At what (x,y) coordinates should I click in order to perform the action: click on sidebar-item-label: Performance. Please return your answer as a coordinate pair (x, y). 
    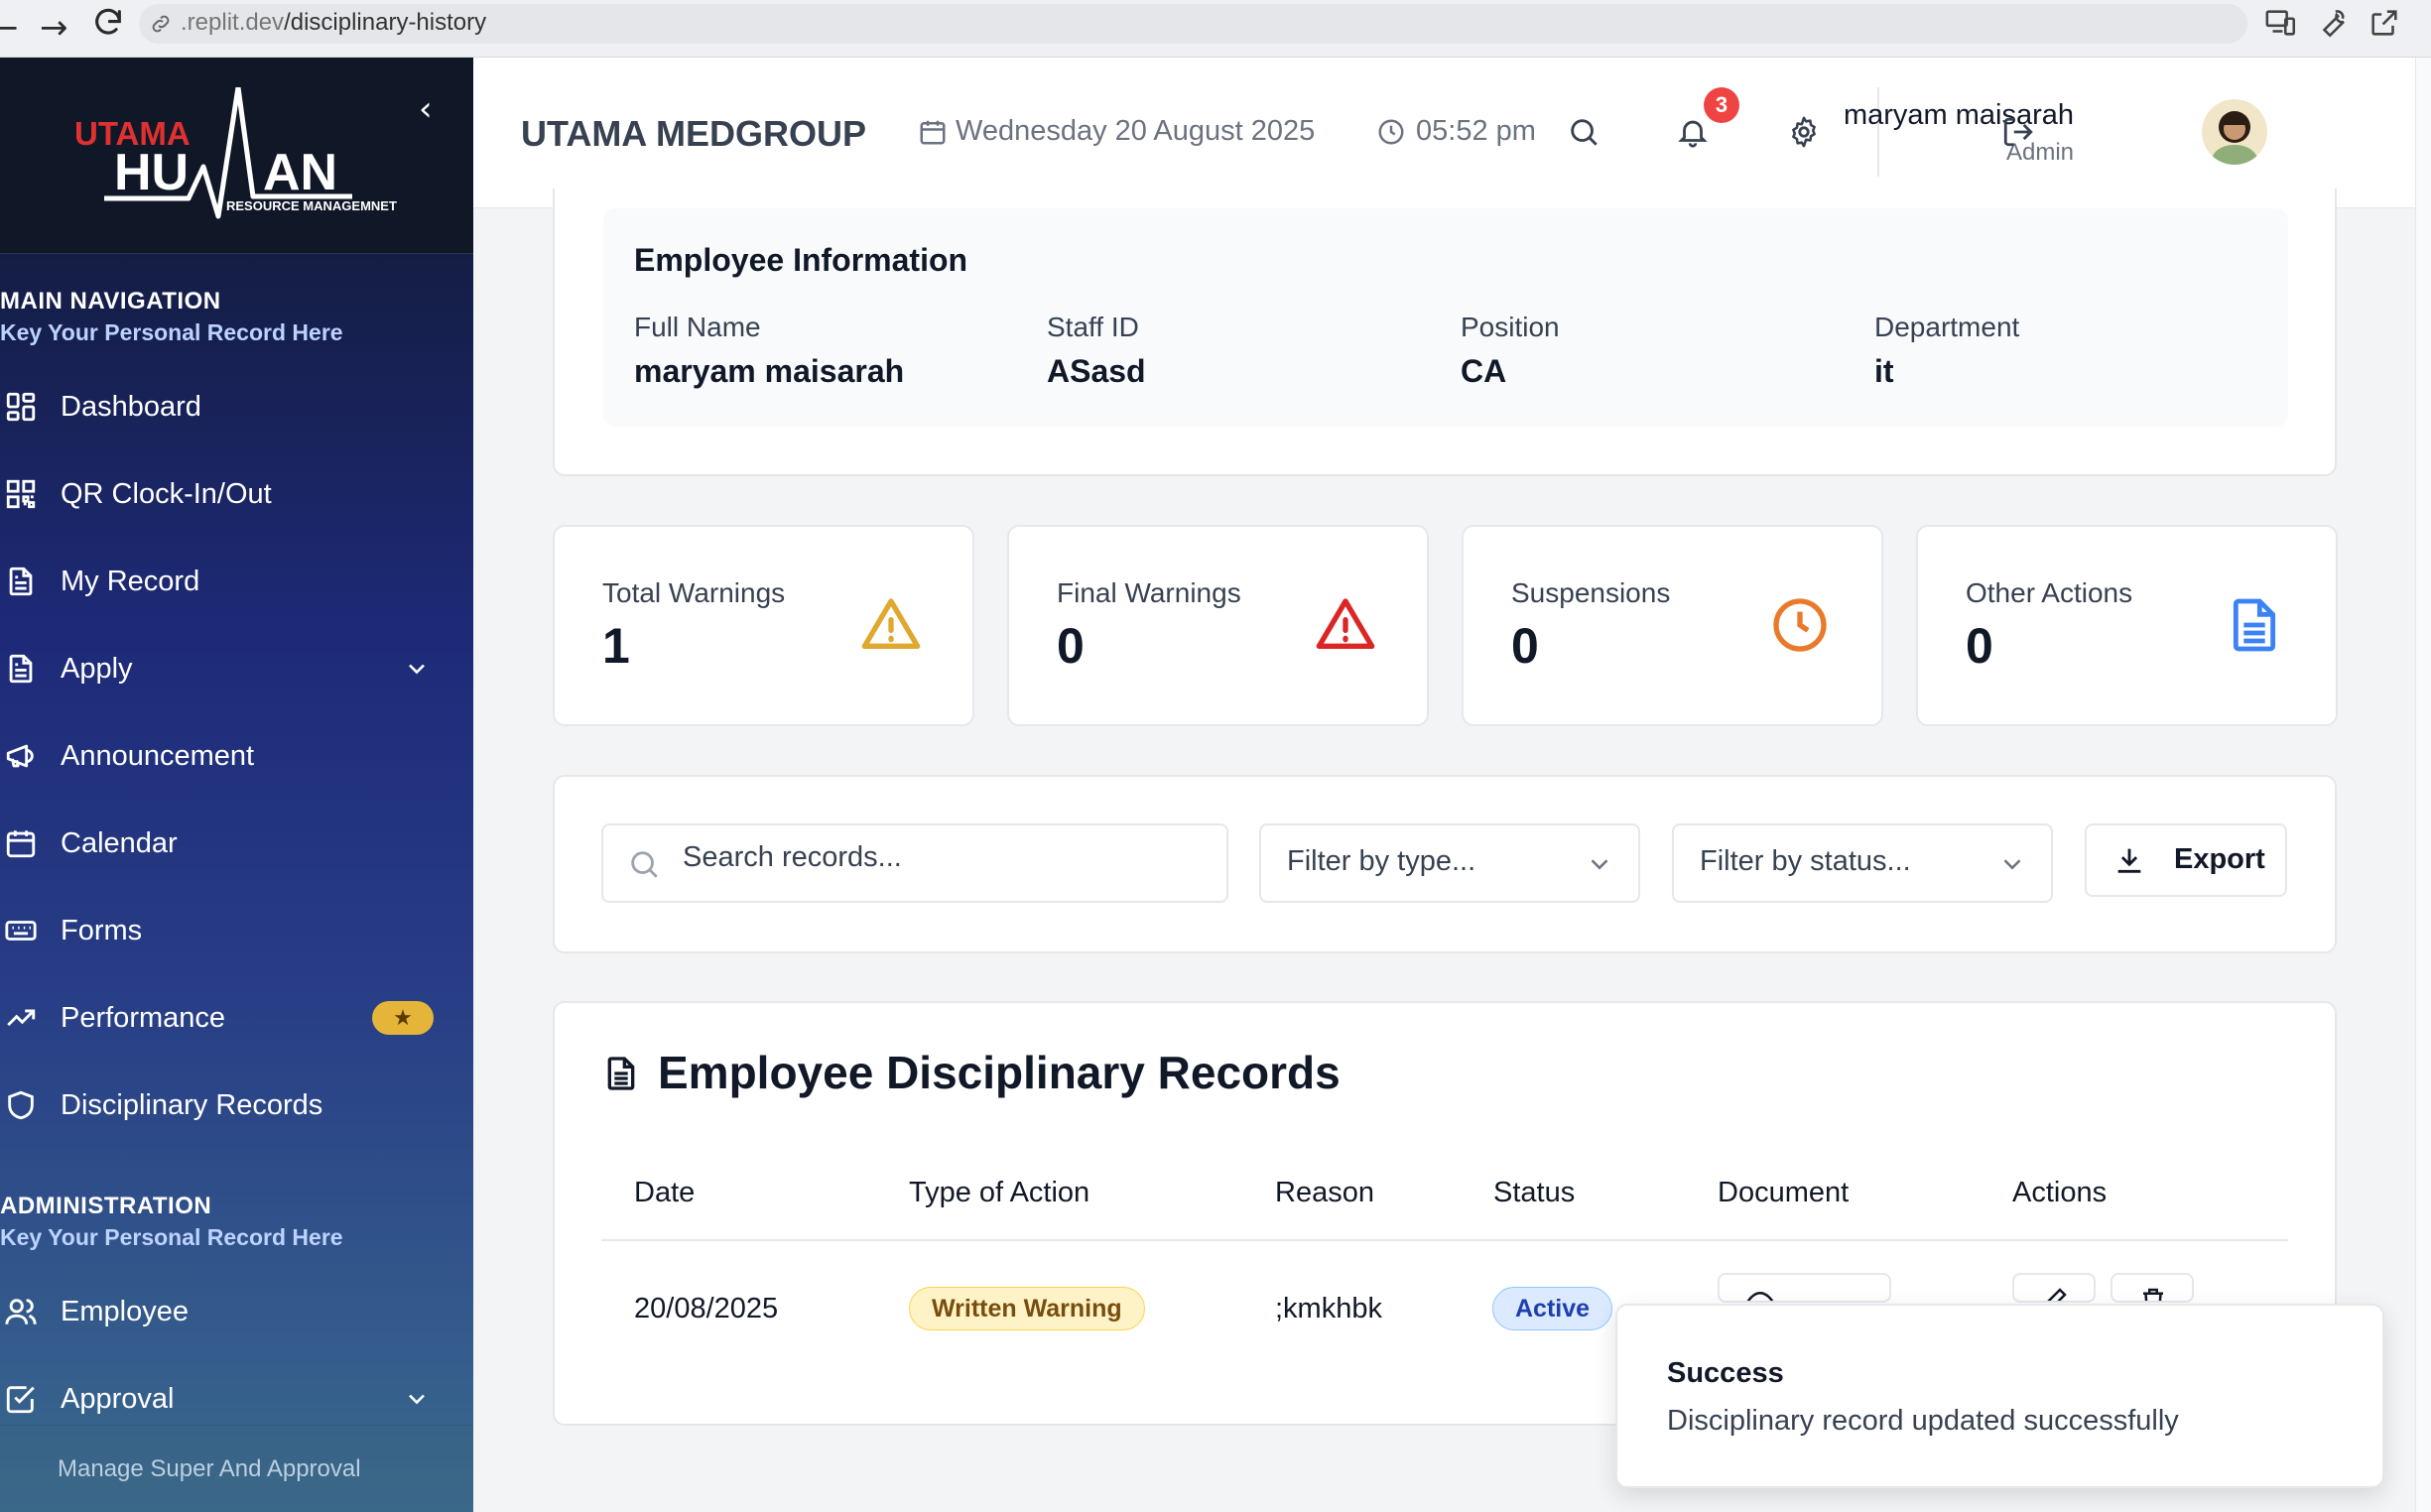
    Looking at the image, I should click on (143, 1017).